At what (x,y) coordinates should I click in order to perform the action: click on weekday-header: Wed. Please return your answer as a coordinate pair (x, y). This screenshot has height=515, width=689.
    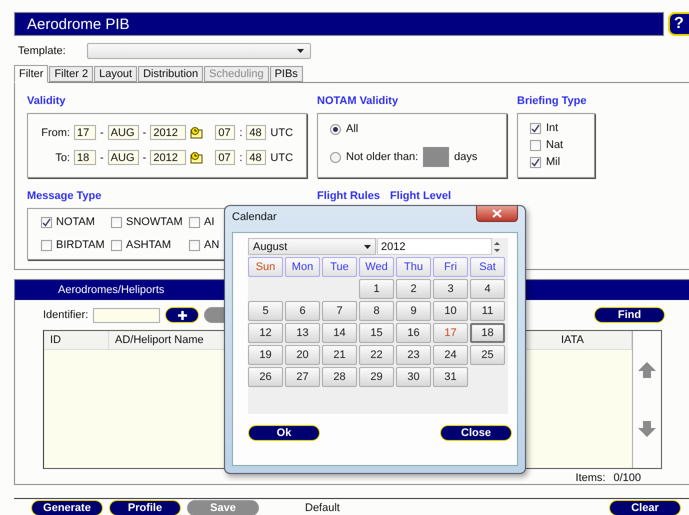
    Looking at the image, I should click on (376, 267).